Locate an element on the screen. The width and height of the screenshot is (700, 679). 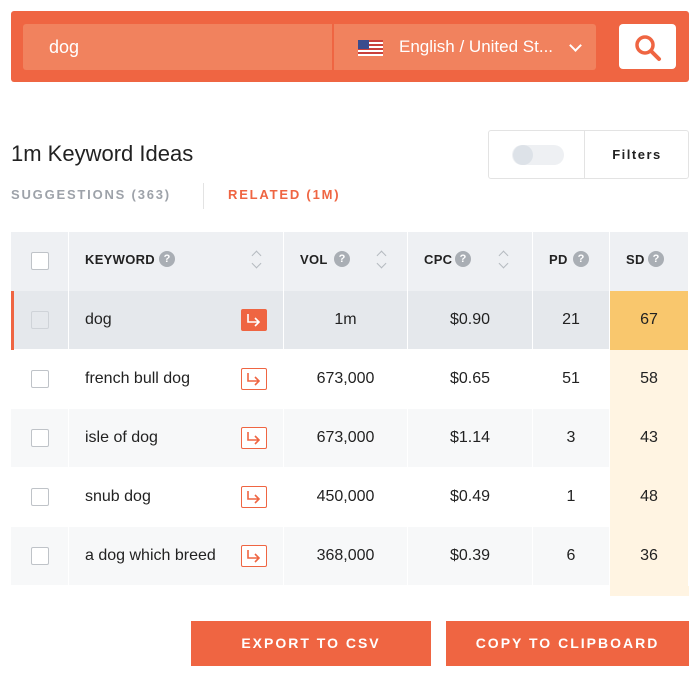
vol-value: 450,000 is located at coordinates (345, 496).